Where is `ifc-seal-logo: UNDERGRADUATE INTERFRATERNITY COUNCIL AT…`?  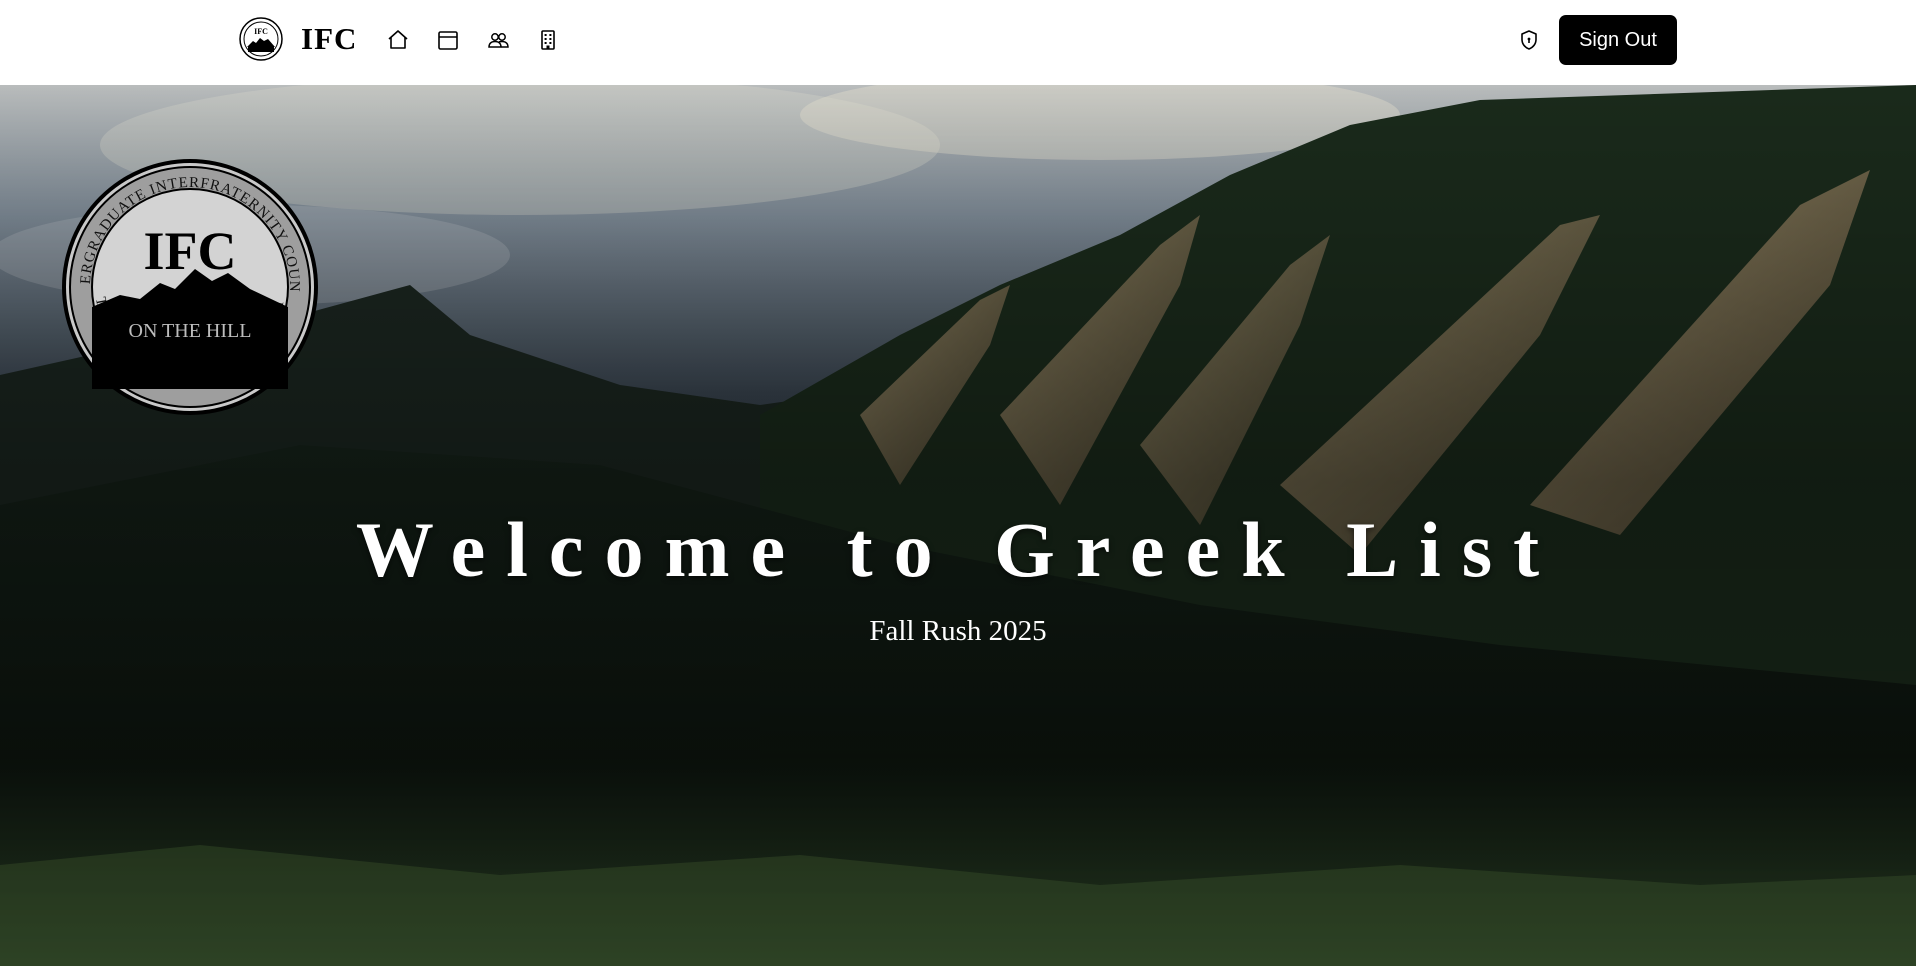 ifc-seal-logo: UNDERGRADUATE INTERFRATERNITY COUNCIL AT… is located at coordinates (189, 286).